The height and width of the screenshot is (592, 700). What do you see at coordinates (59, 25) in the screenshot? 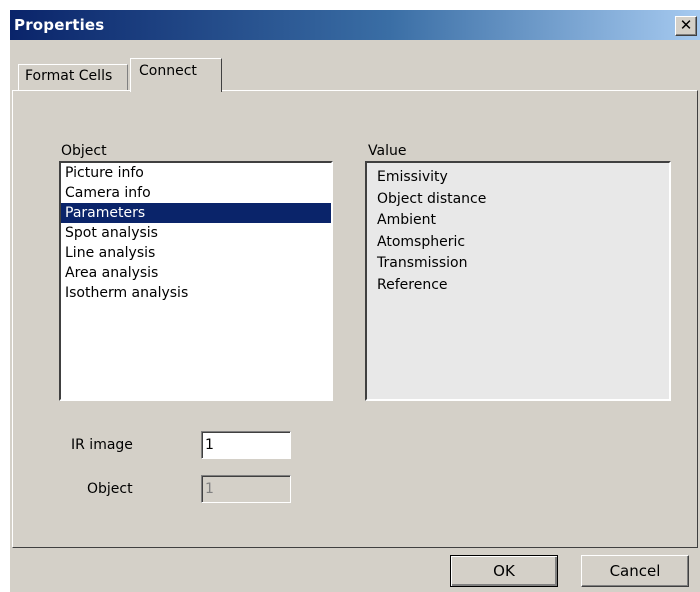
I see `window-title: Properties` at bounding box center [59, 25].